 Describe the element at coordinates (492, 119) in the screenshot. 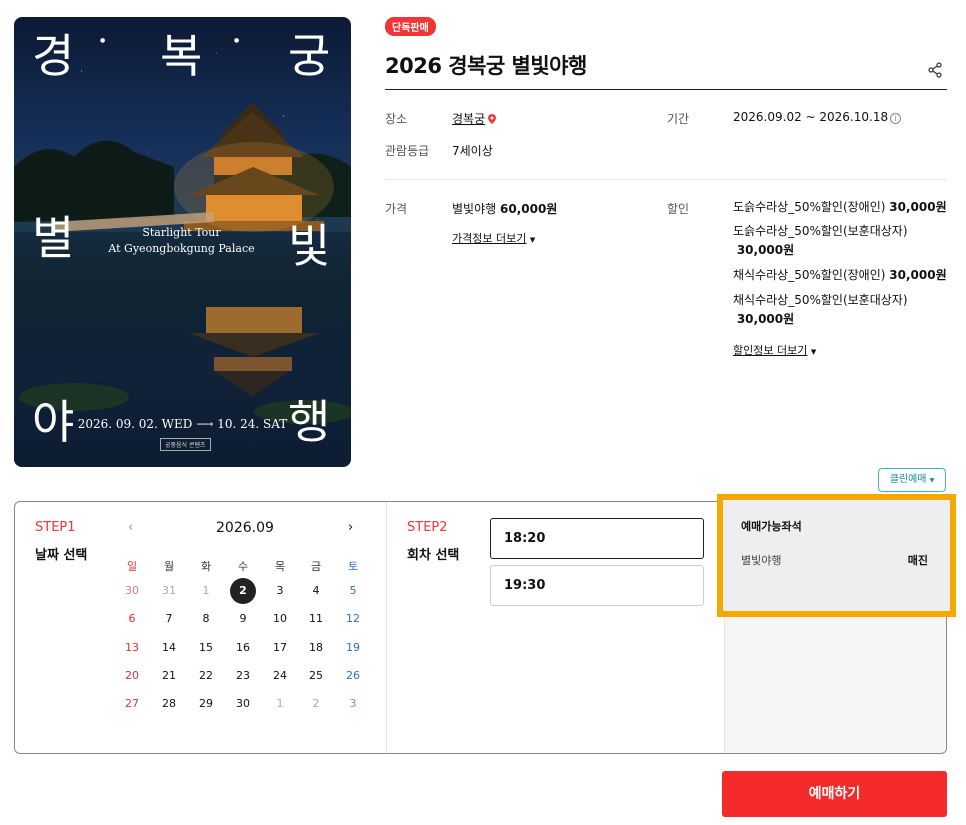

I see `location-pin-icon` at that location.